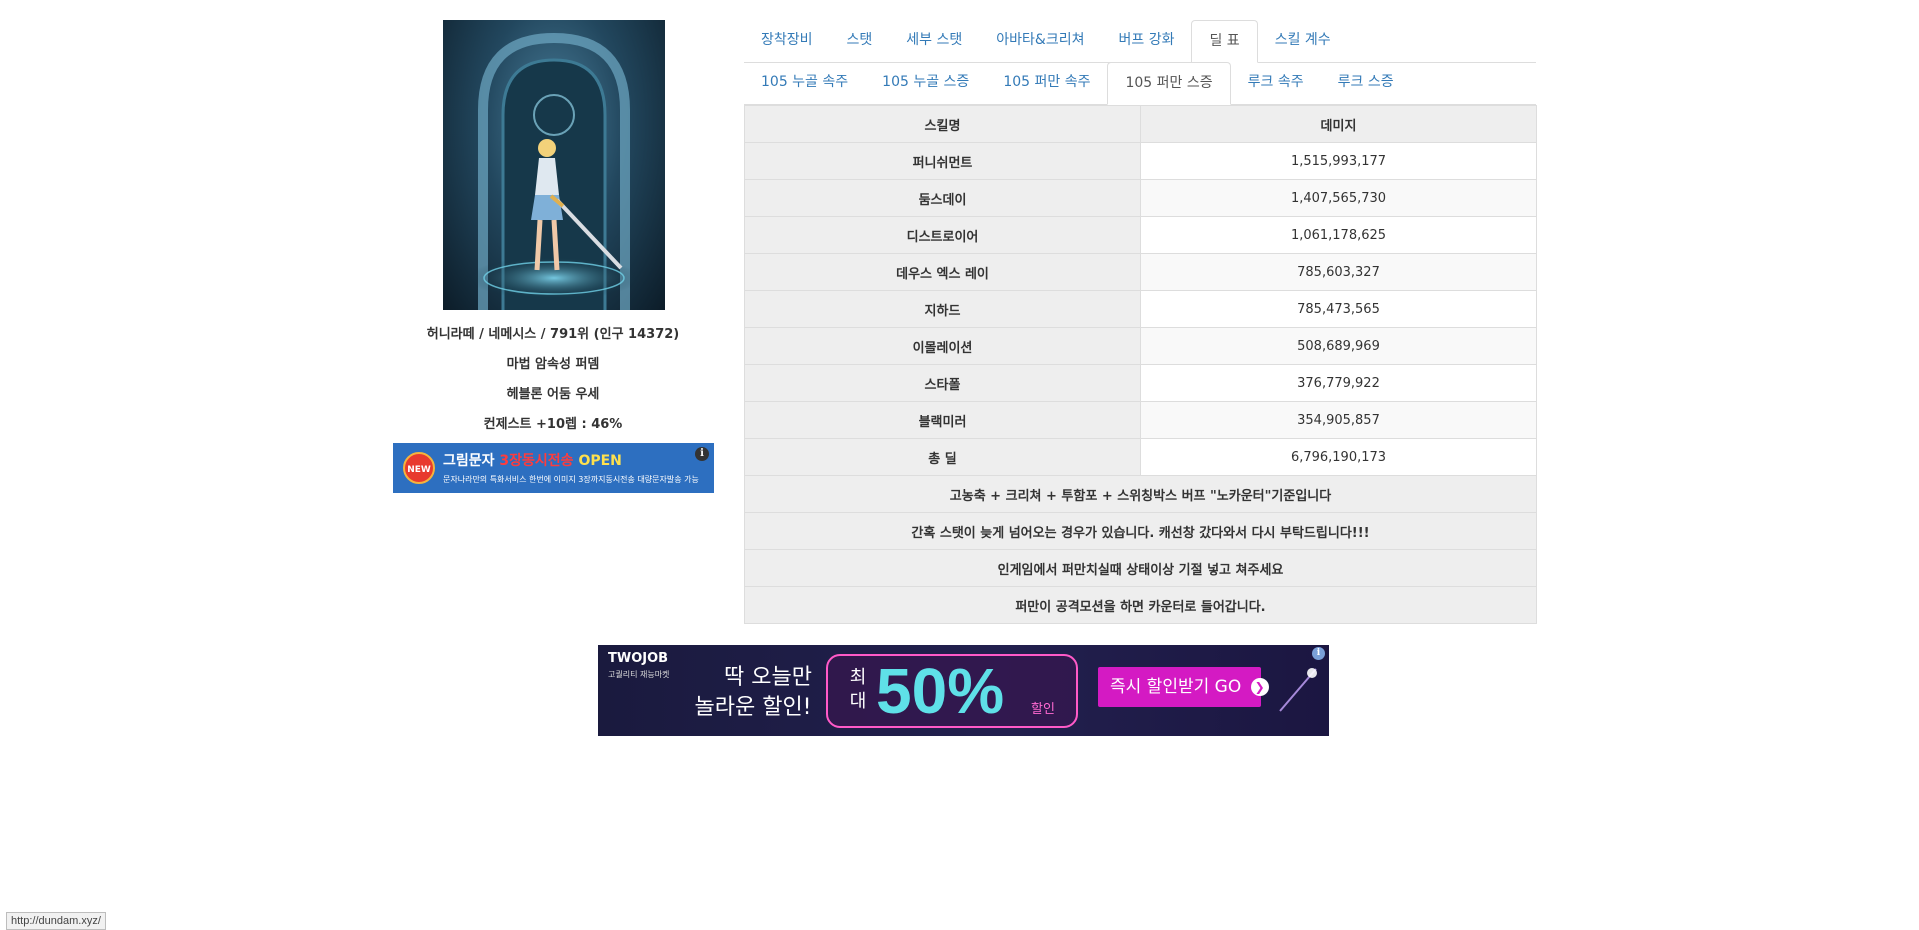 The height and width of the screenshot is (930, 1919). Describe the element at coordinates (1338, 420) in the screenshot. I see `skill-damage: 354,905,857` at that location.